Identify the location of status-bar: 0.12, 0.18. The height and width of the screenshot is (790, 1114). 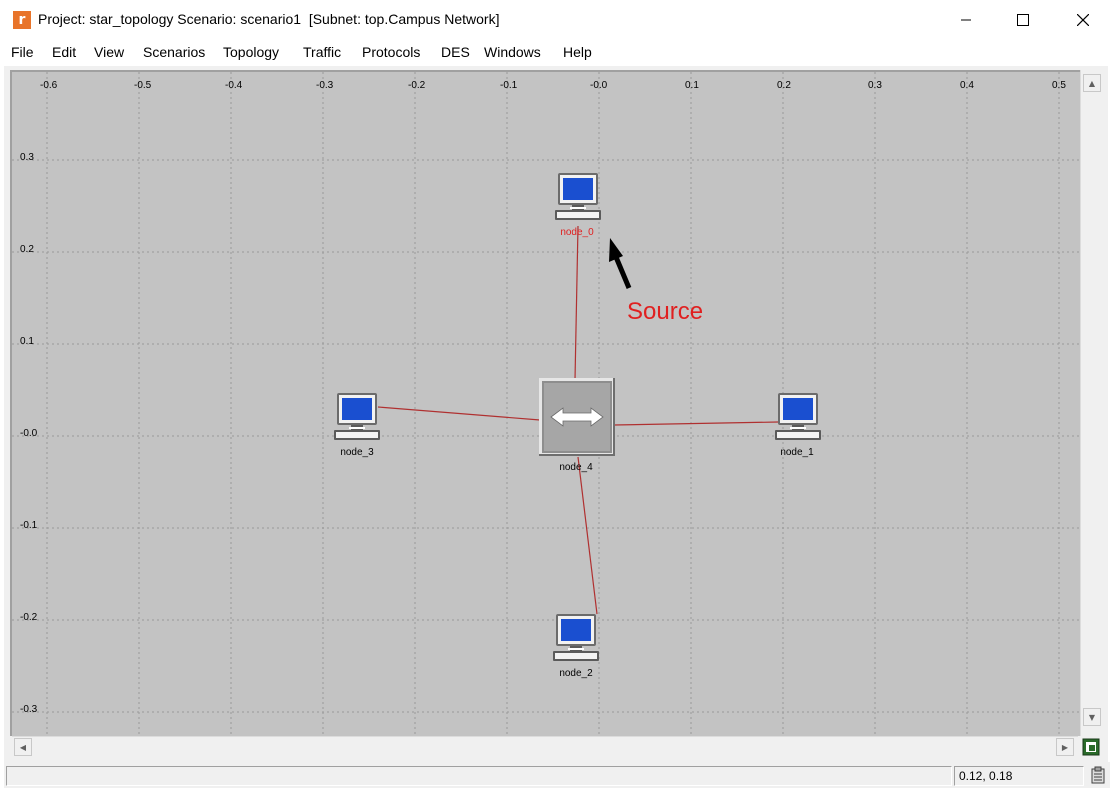
(557, 775).